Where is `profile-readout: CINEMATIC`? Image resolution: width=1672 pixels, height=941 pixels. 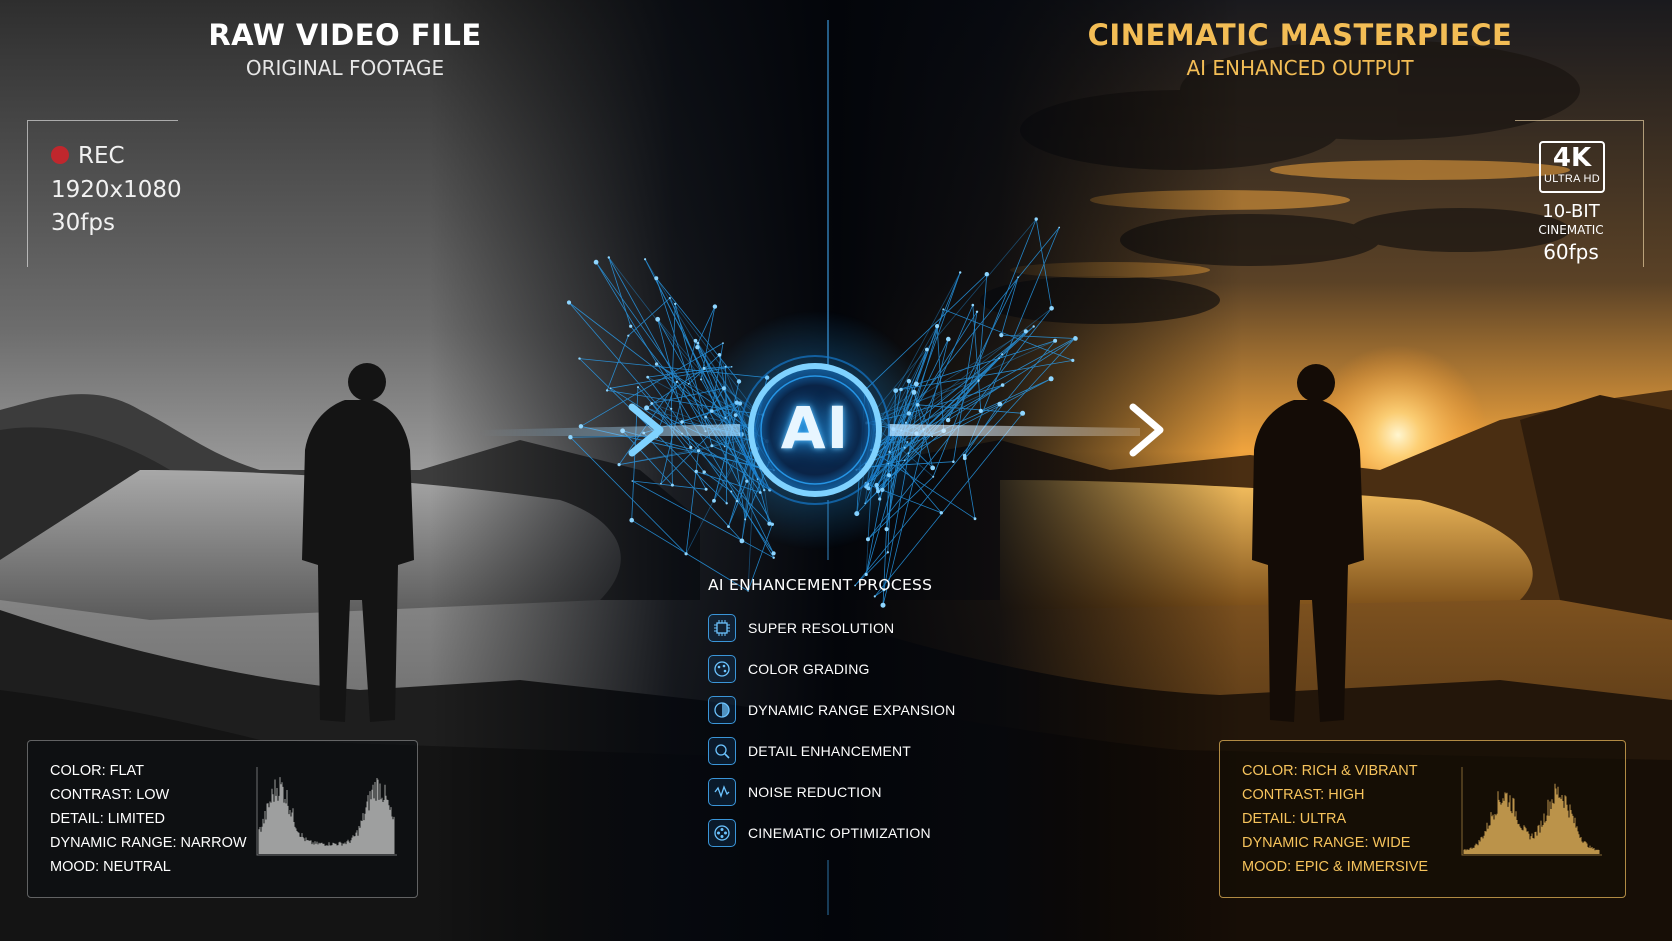
profile-readout: CINEMATIC is located at coordinates (1571, 230).